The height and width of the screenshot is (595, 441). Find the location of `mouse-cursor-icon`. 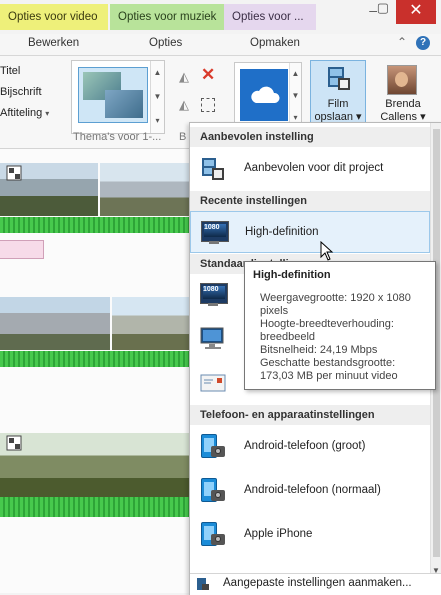

mouse-cursor-icon is located at coordinates (327, 251).